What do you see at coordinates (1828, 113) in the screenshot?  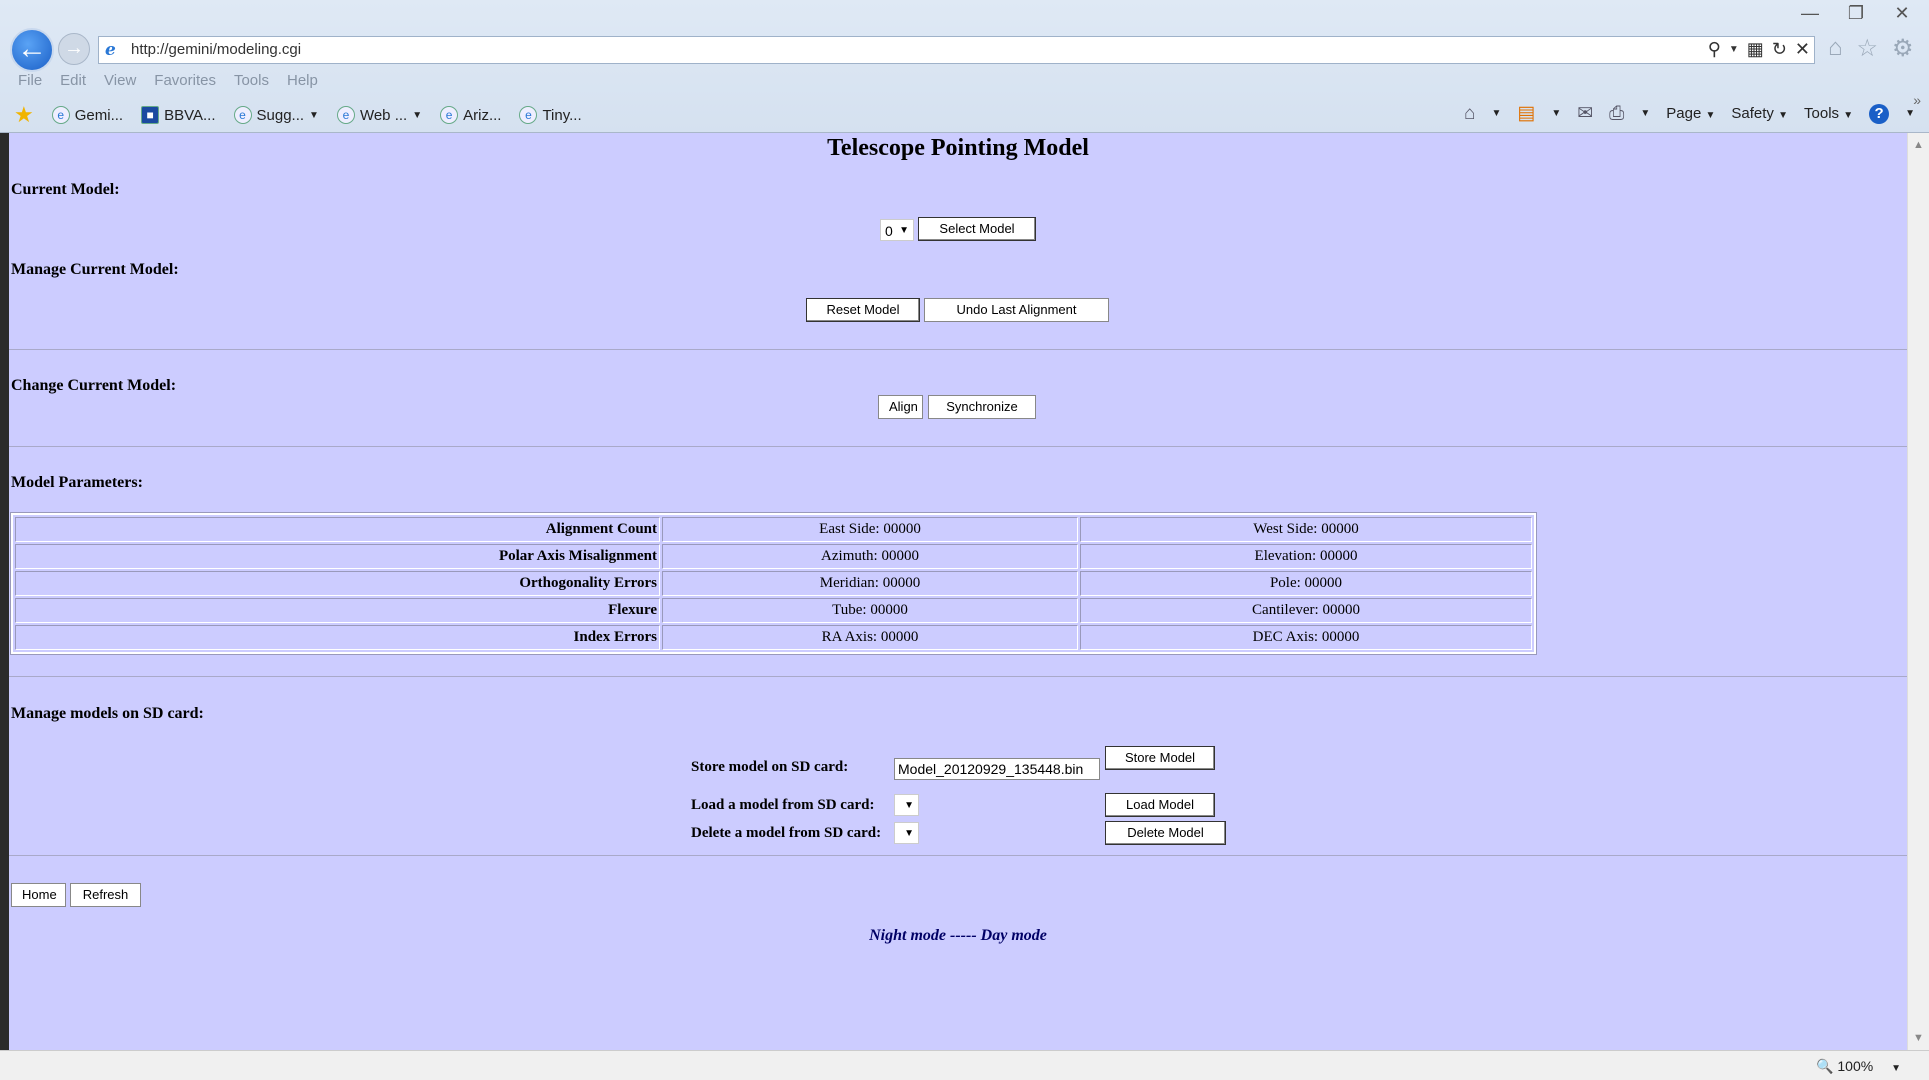 I see `tools-menu: Tools ▼` at bounding box center [1828, 113].